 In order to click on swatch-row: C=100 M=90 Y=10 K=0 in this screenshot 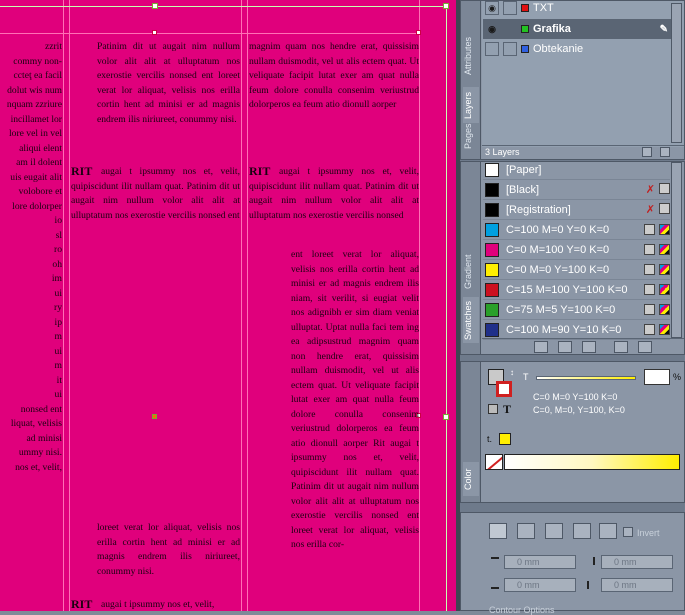, I will do `click(576, 330)`.